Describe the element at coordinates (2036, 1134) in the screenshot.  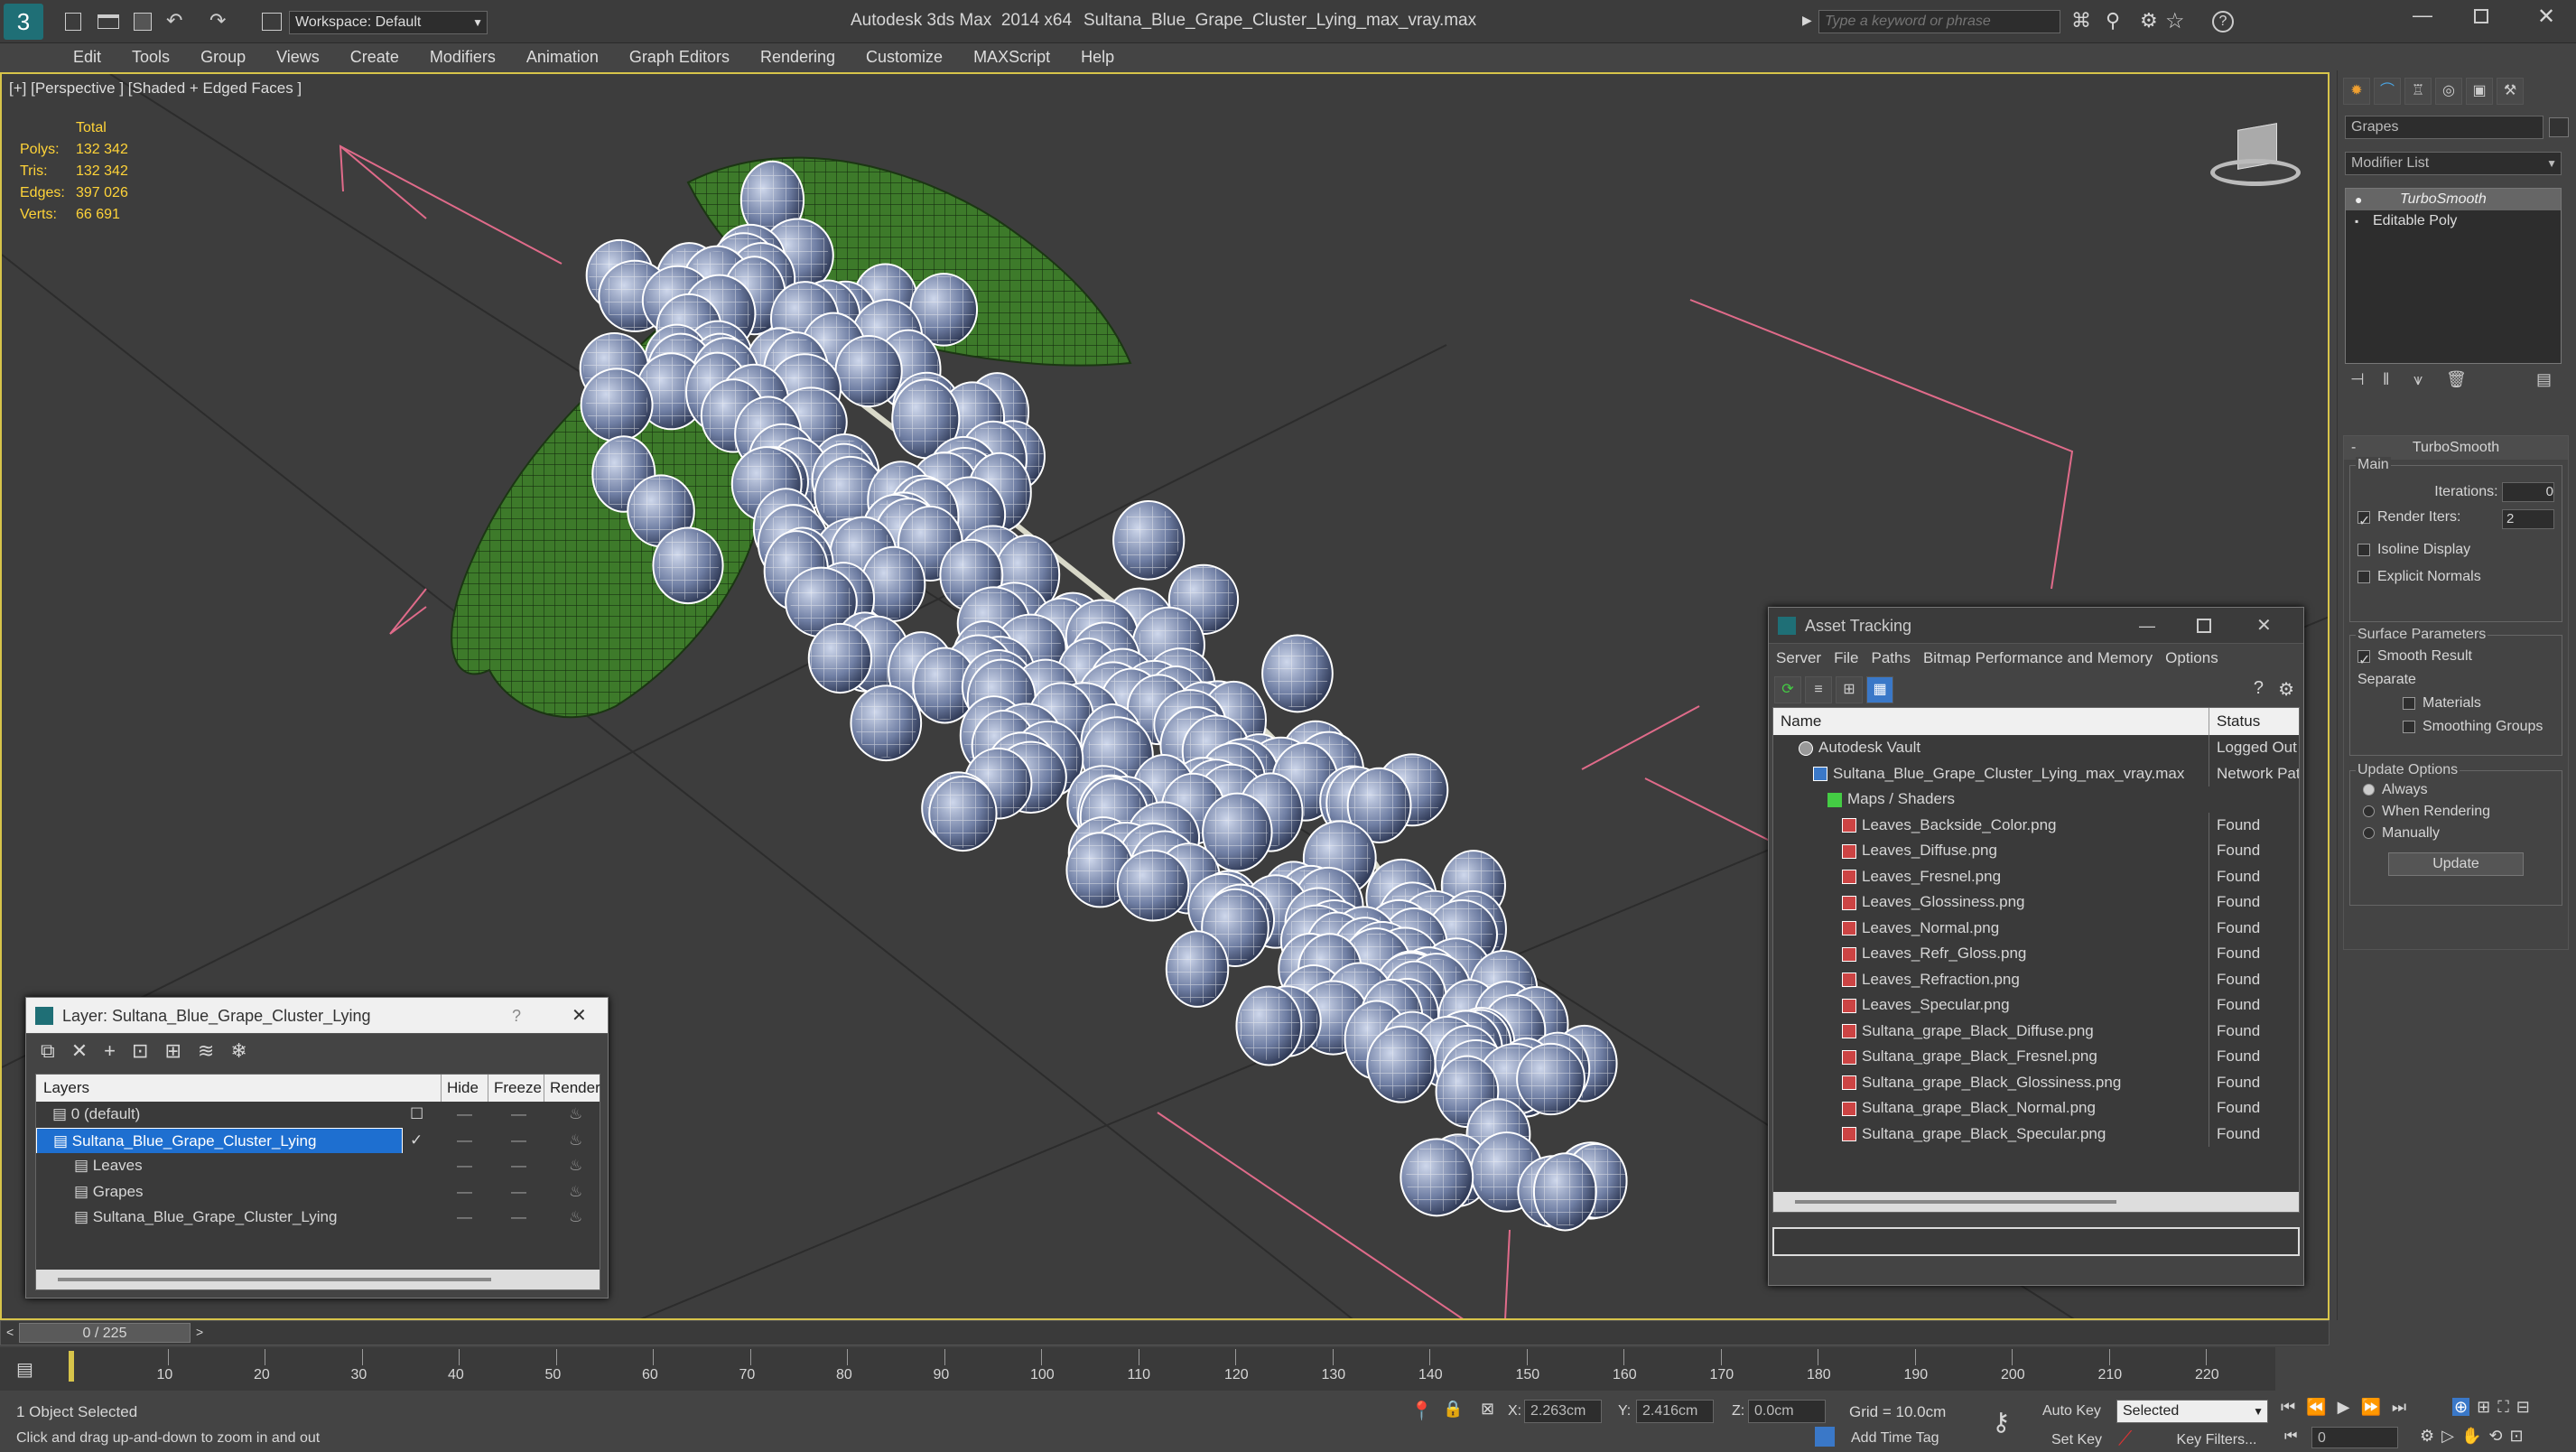
I see `asset-row: Sultana_grape_Black_Specular.png Found` at that location.